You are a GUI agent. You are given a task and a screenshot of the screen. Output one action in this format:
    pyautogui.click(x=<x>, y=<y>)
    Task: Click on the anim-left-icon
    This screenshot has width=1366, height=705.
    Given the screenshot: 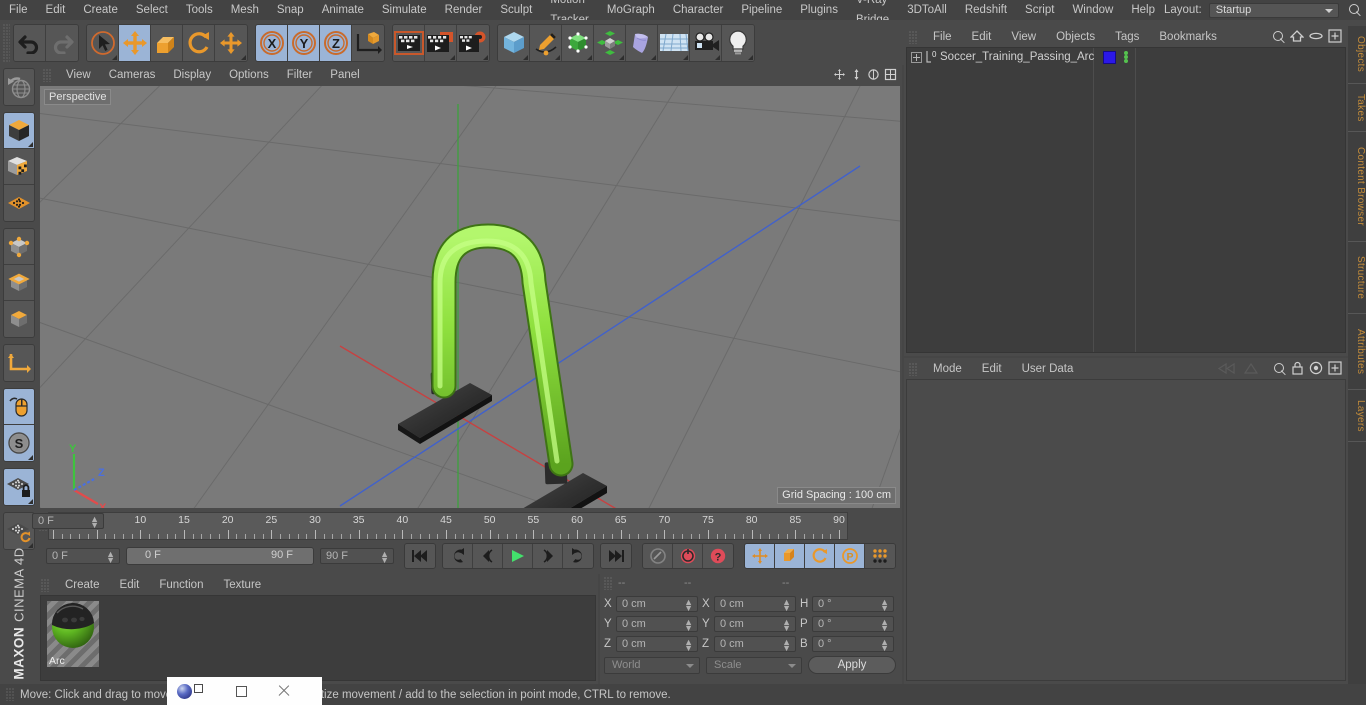 What is the action you would take?
    pyautogui.click(x=1228, y=368)
    